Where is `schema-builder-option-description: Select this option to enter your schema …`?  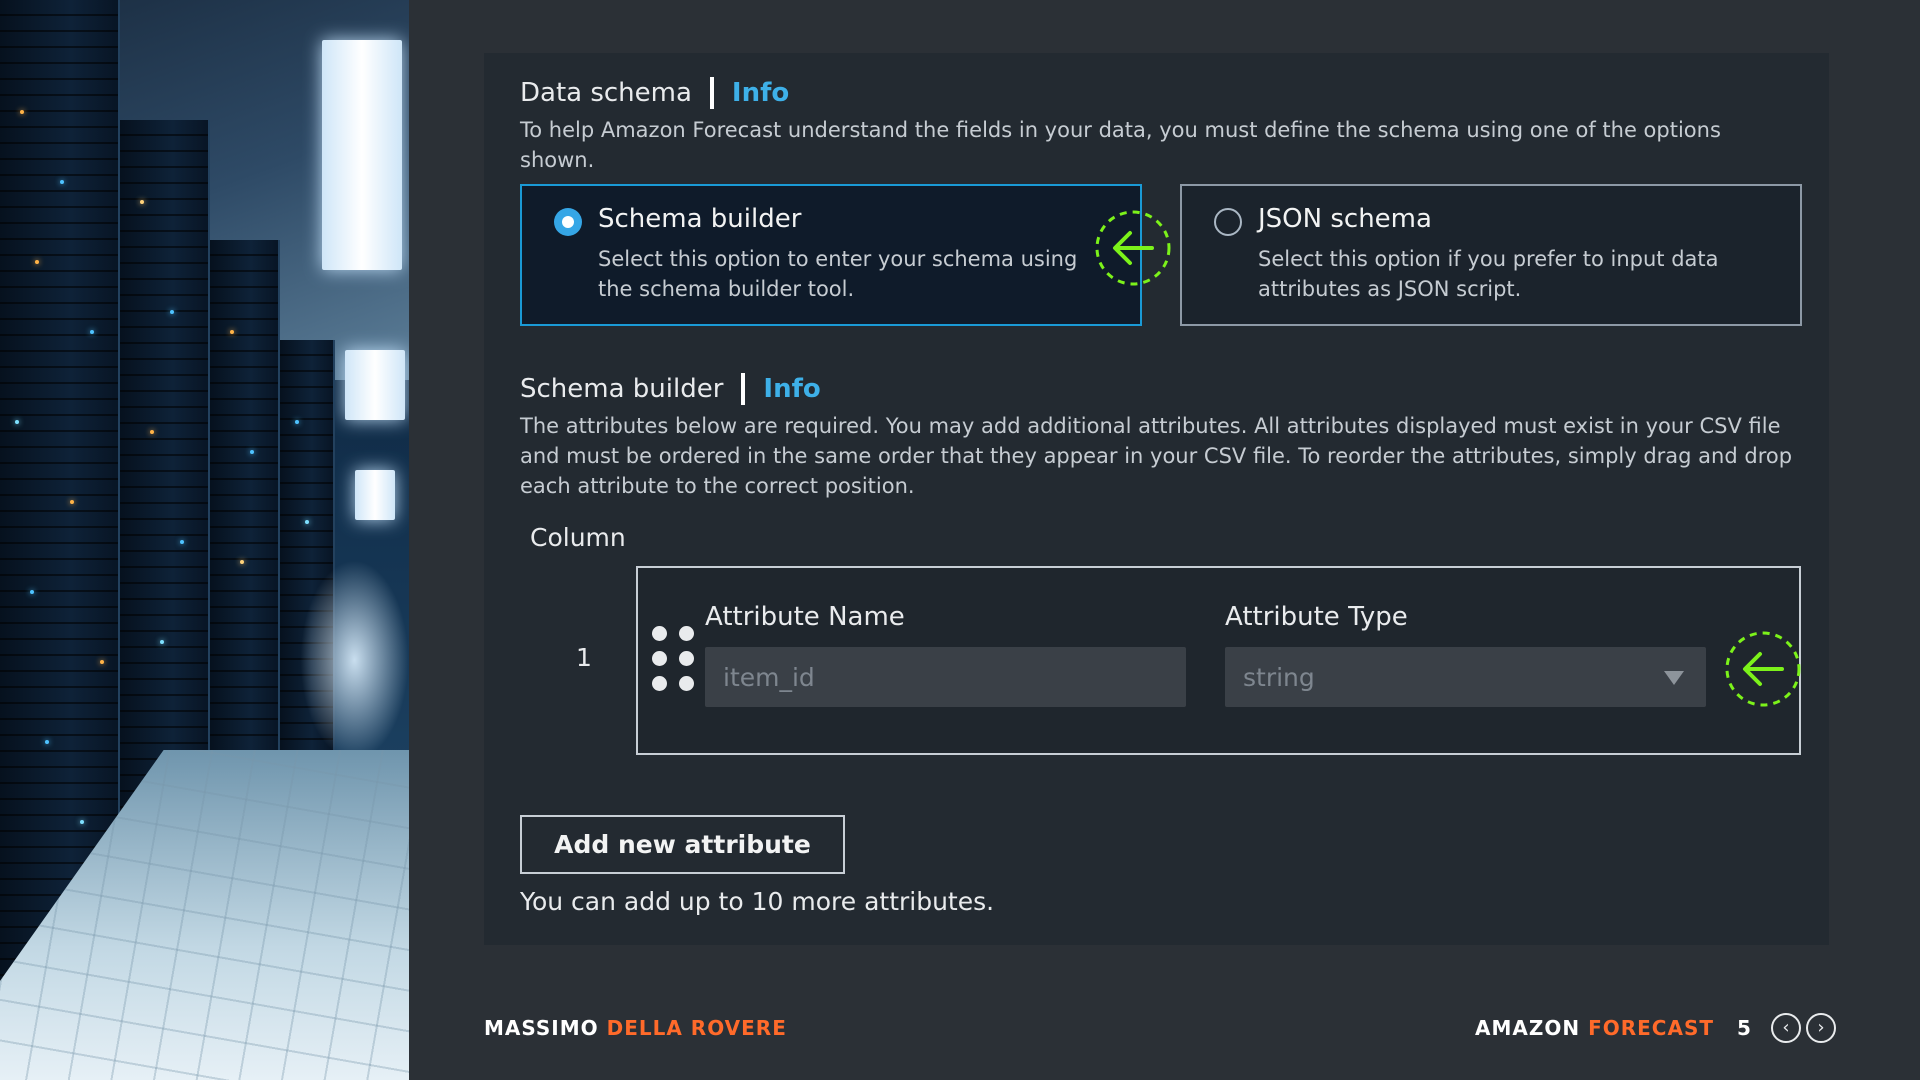 schema-builder-option-description: Select this option to enter your schema … is located at coordinates (838, 274).